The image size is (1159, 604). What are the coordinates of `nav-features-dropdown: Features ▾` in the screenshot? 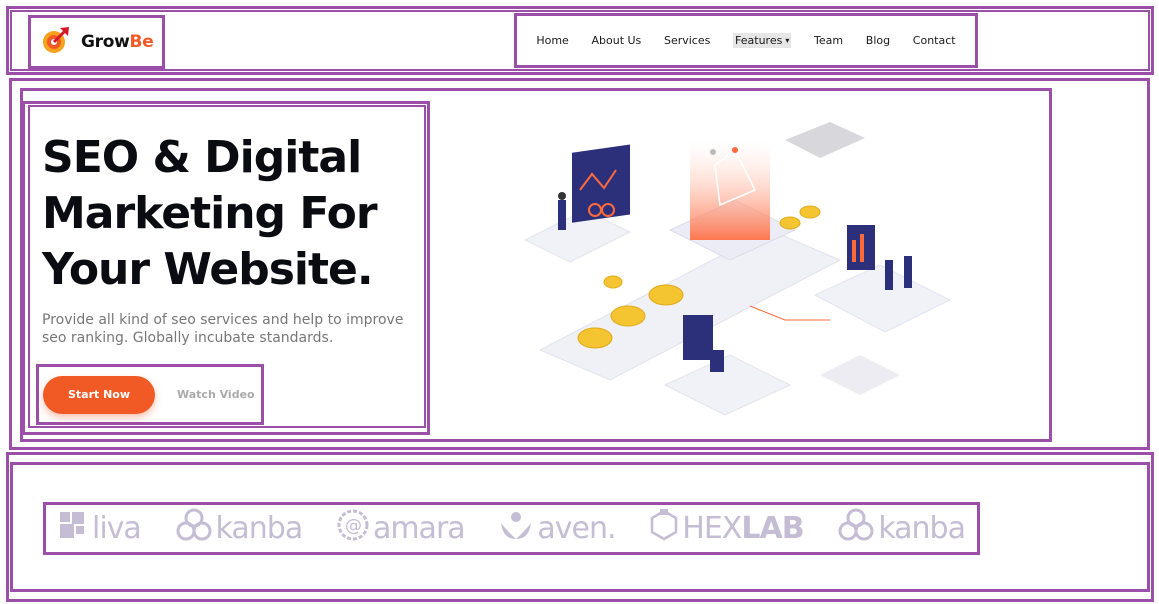 It's located at (762, 40).